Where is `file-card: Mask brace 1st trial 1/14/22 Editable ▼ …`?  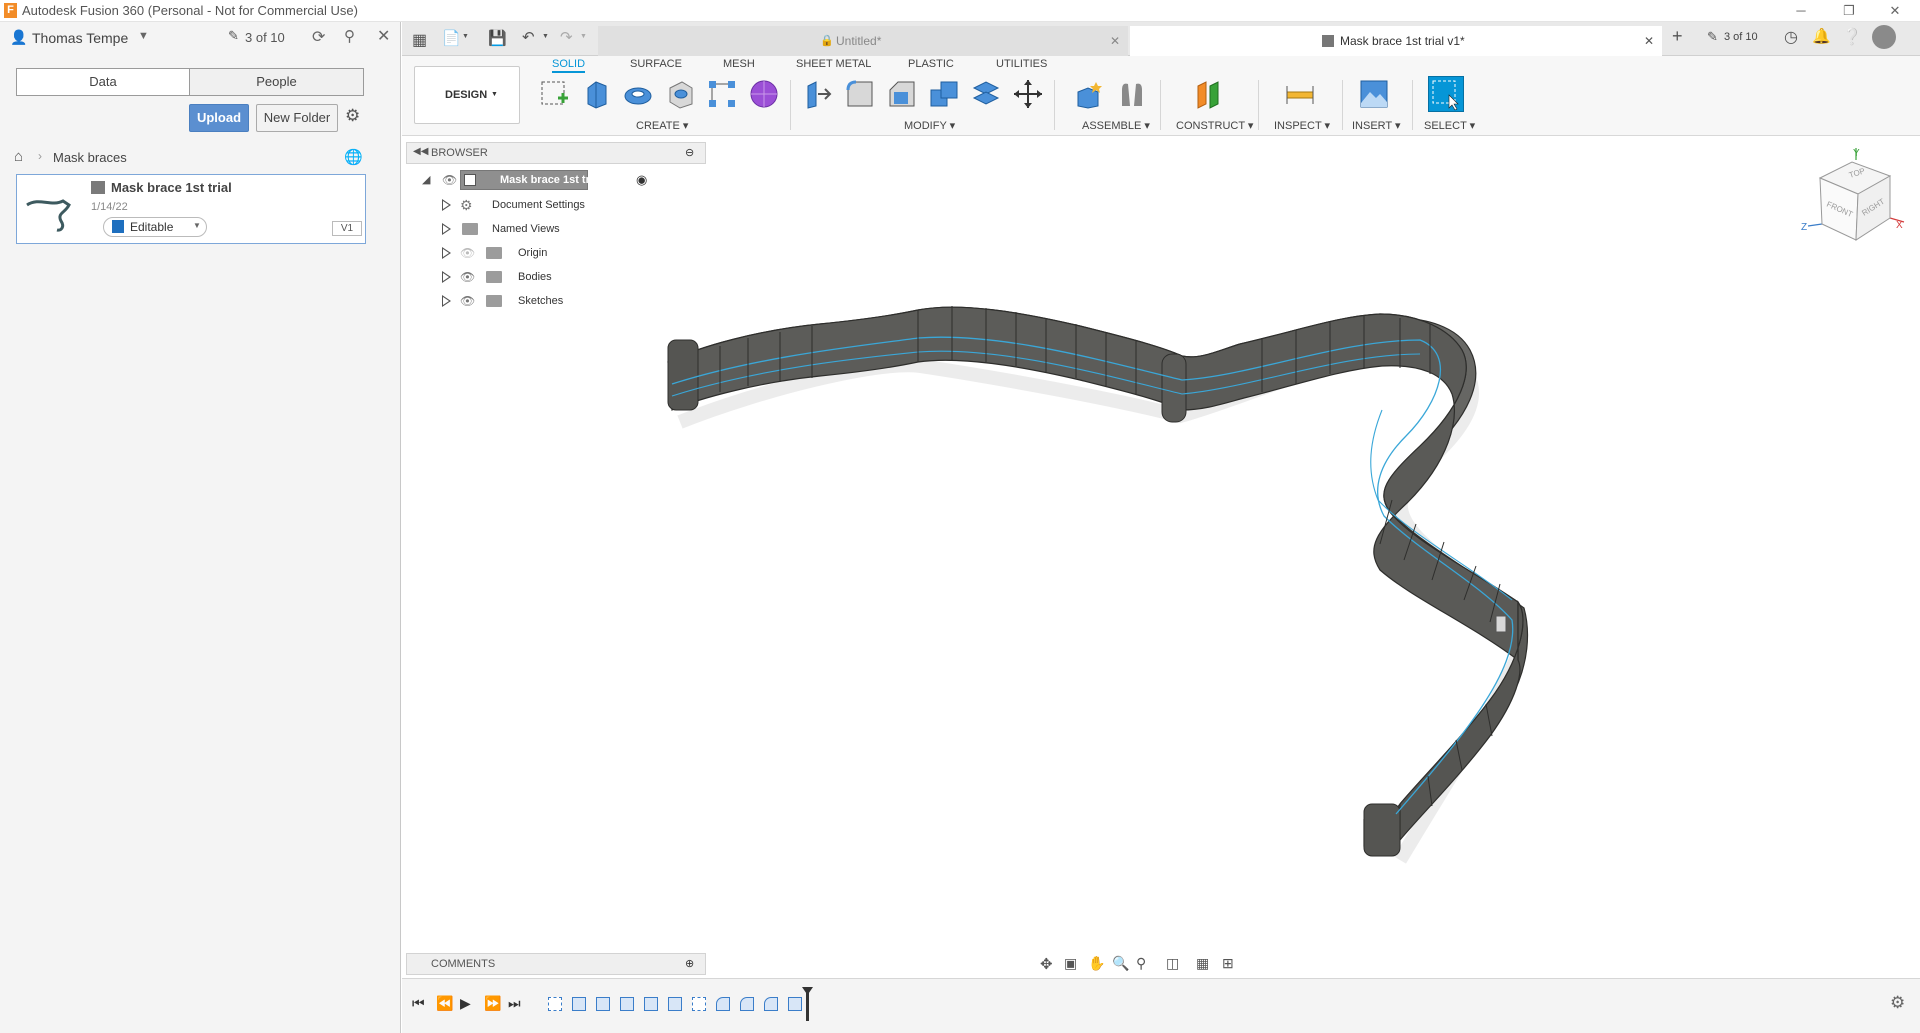
file-card: Mask brace 1st trial 1/14/22 Editable ▼ … is located at coordinates (191, 209).